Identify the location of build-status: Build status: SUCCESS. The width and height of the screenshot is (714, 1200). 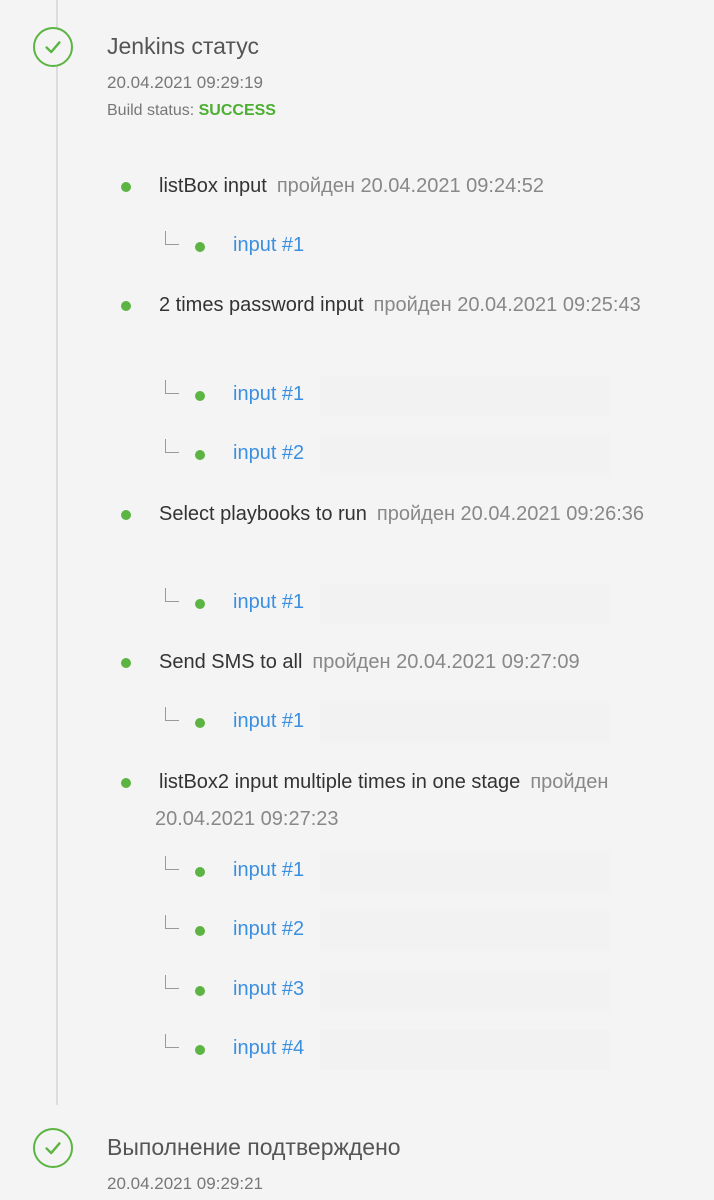
(191, 111).